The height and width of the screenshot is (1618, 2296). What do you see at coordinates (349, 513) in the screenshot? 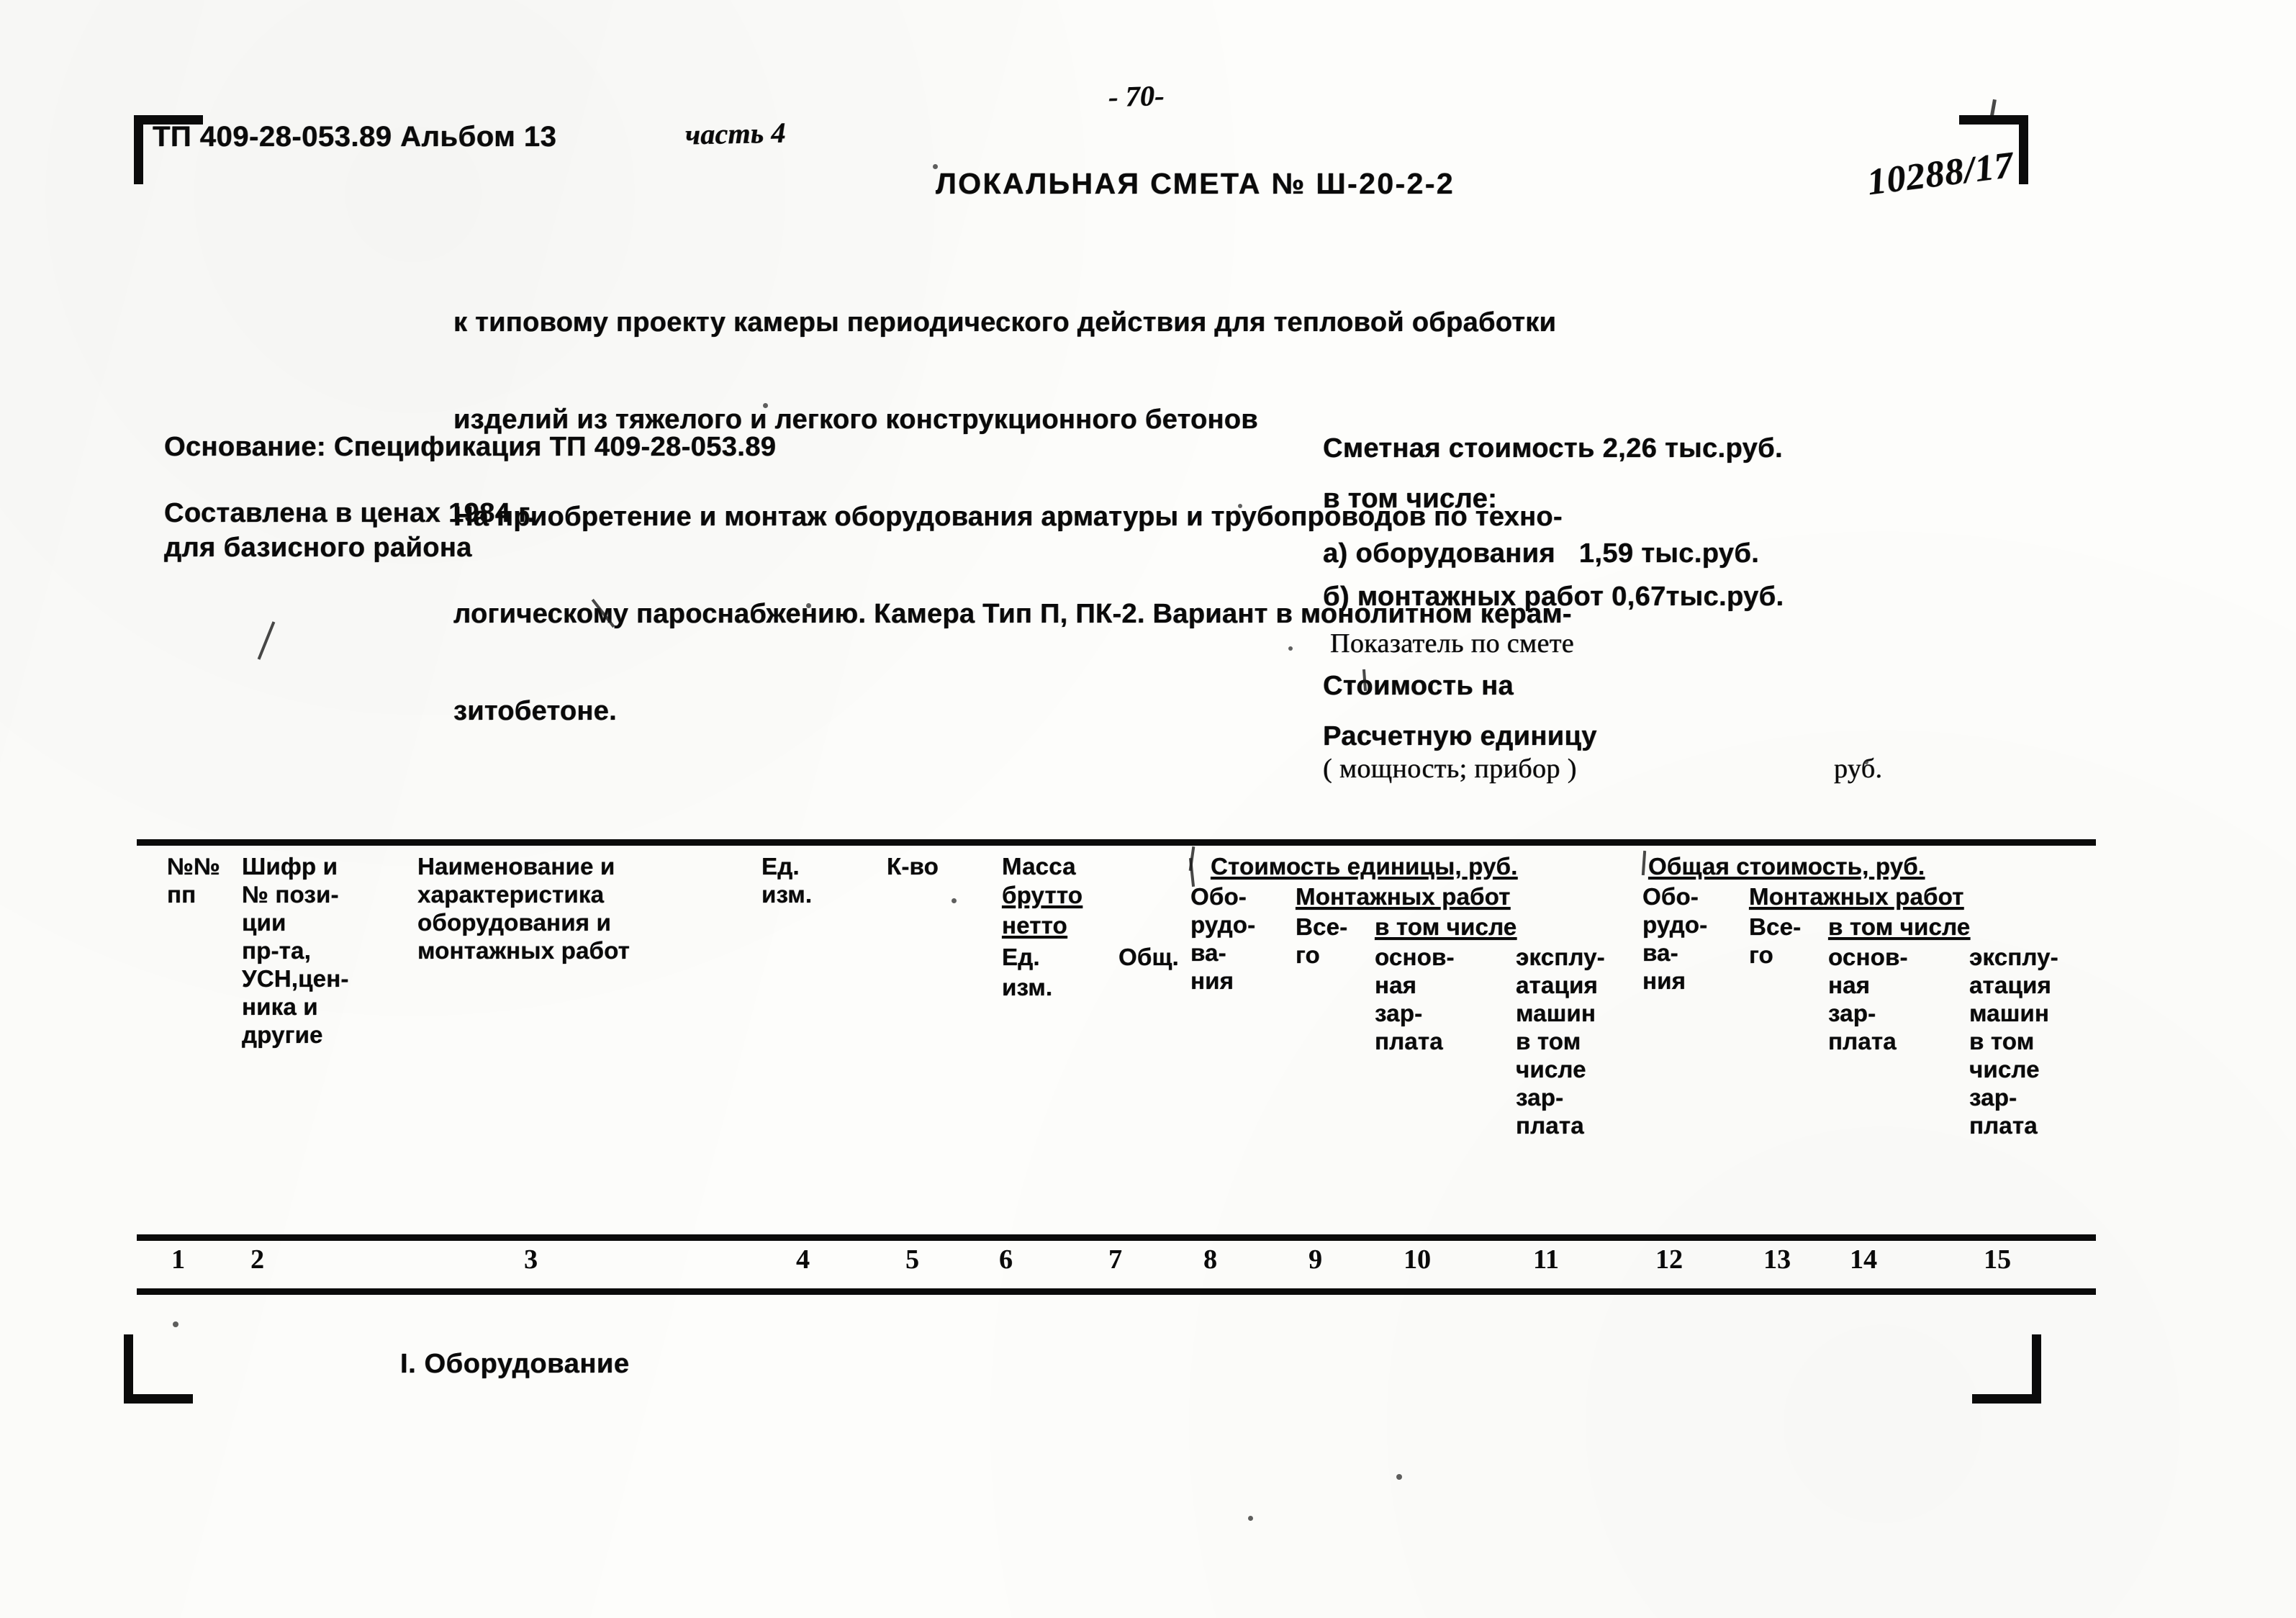
I see `compiled-prices-line: Составлена в ценах 1984 г.` at bounding box center [349, 513].